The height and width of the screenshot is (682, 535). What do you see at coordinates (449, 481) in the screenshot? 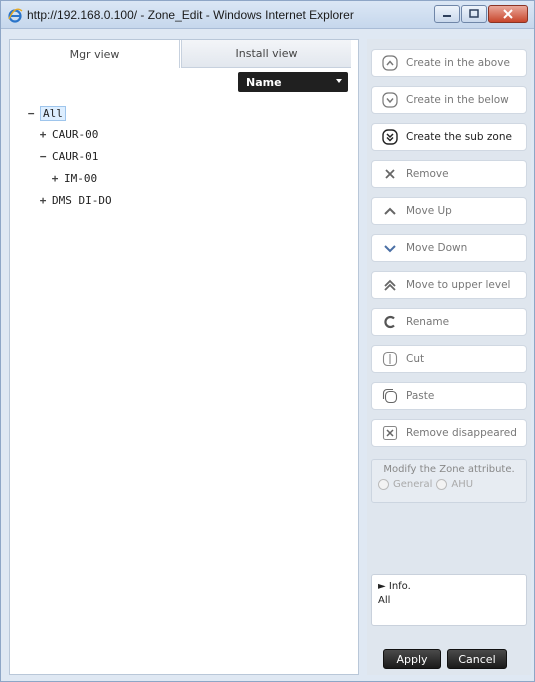
I see `zone-attribute-box: Modify the Zone attribute. General AHU` at bounding box center [449, 481].